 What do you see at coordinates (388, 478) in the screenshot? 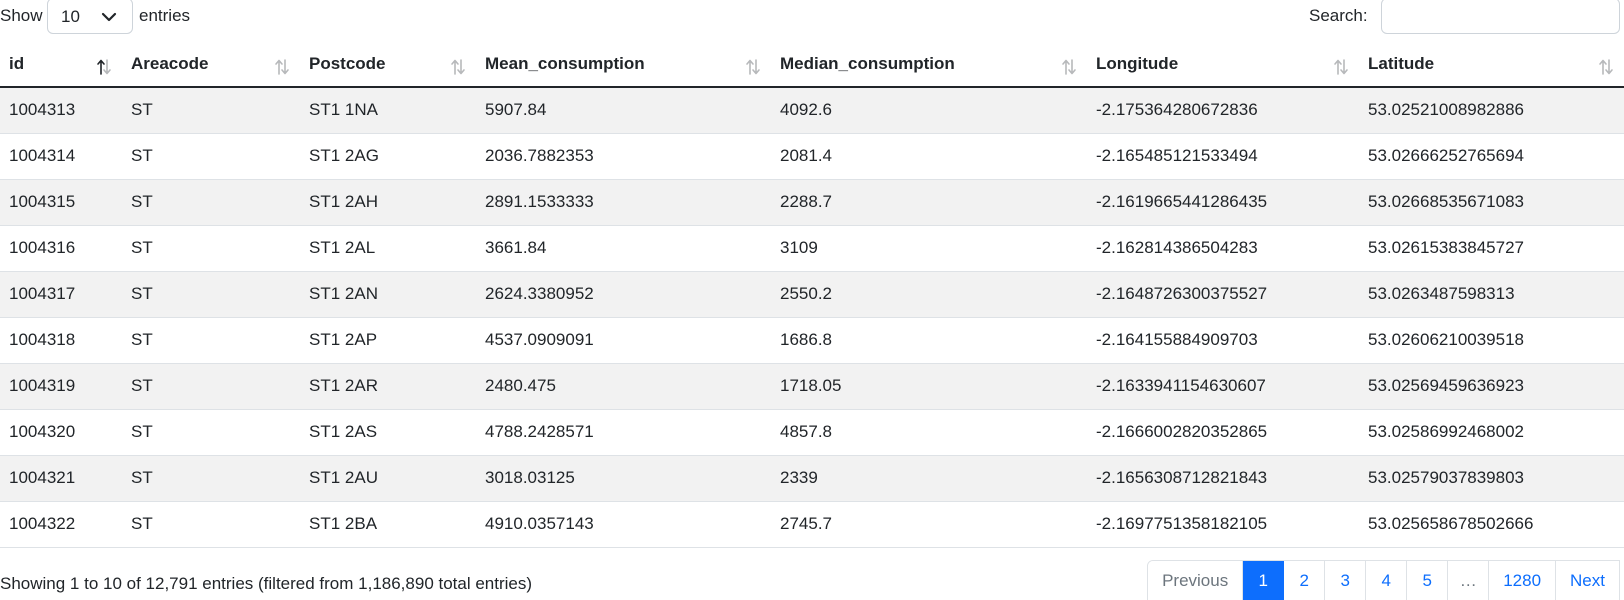
I see `cell-postcode: ST1 2AU` at bounding box center [388, 478].